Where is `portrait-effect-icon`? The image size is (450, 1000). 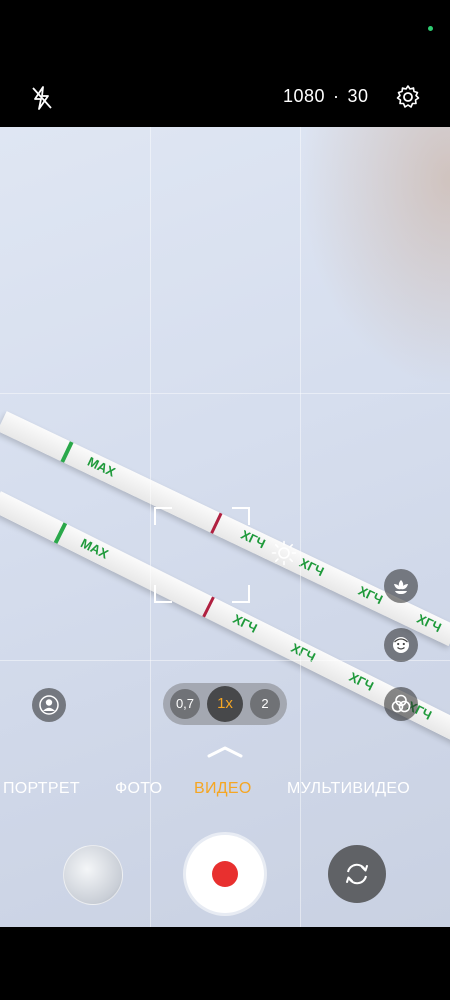 portrait-effect-icon is located at coordinates (49, 705).